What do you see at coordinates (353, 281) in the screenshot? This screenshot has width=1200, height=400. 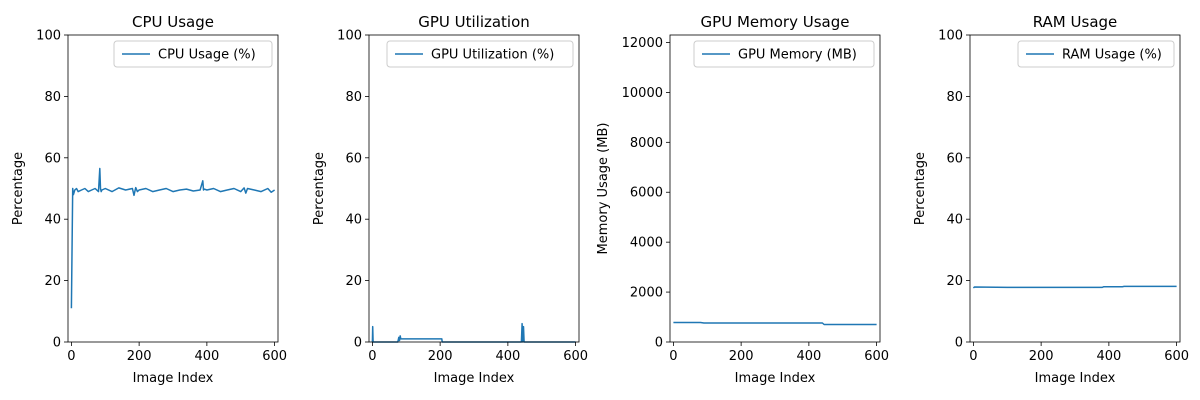 I see `gpu-utilization-y-tick-label: 20` at bounding box center [353, 281].